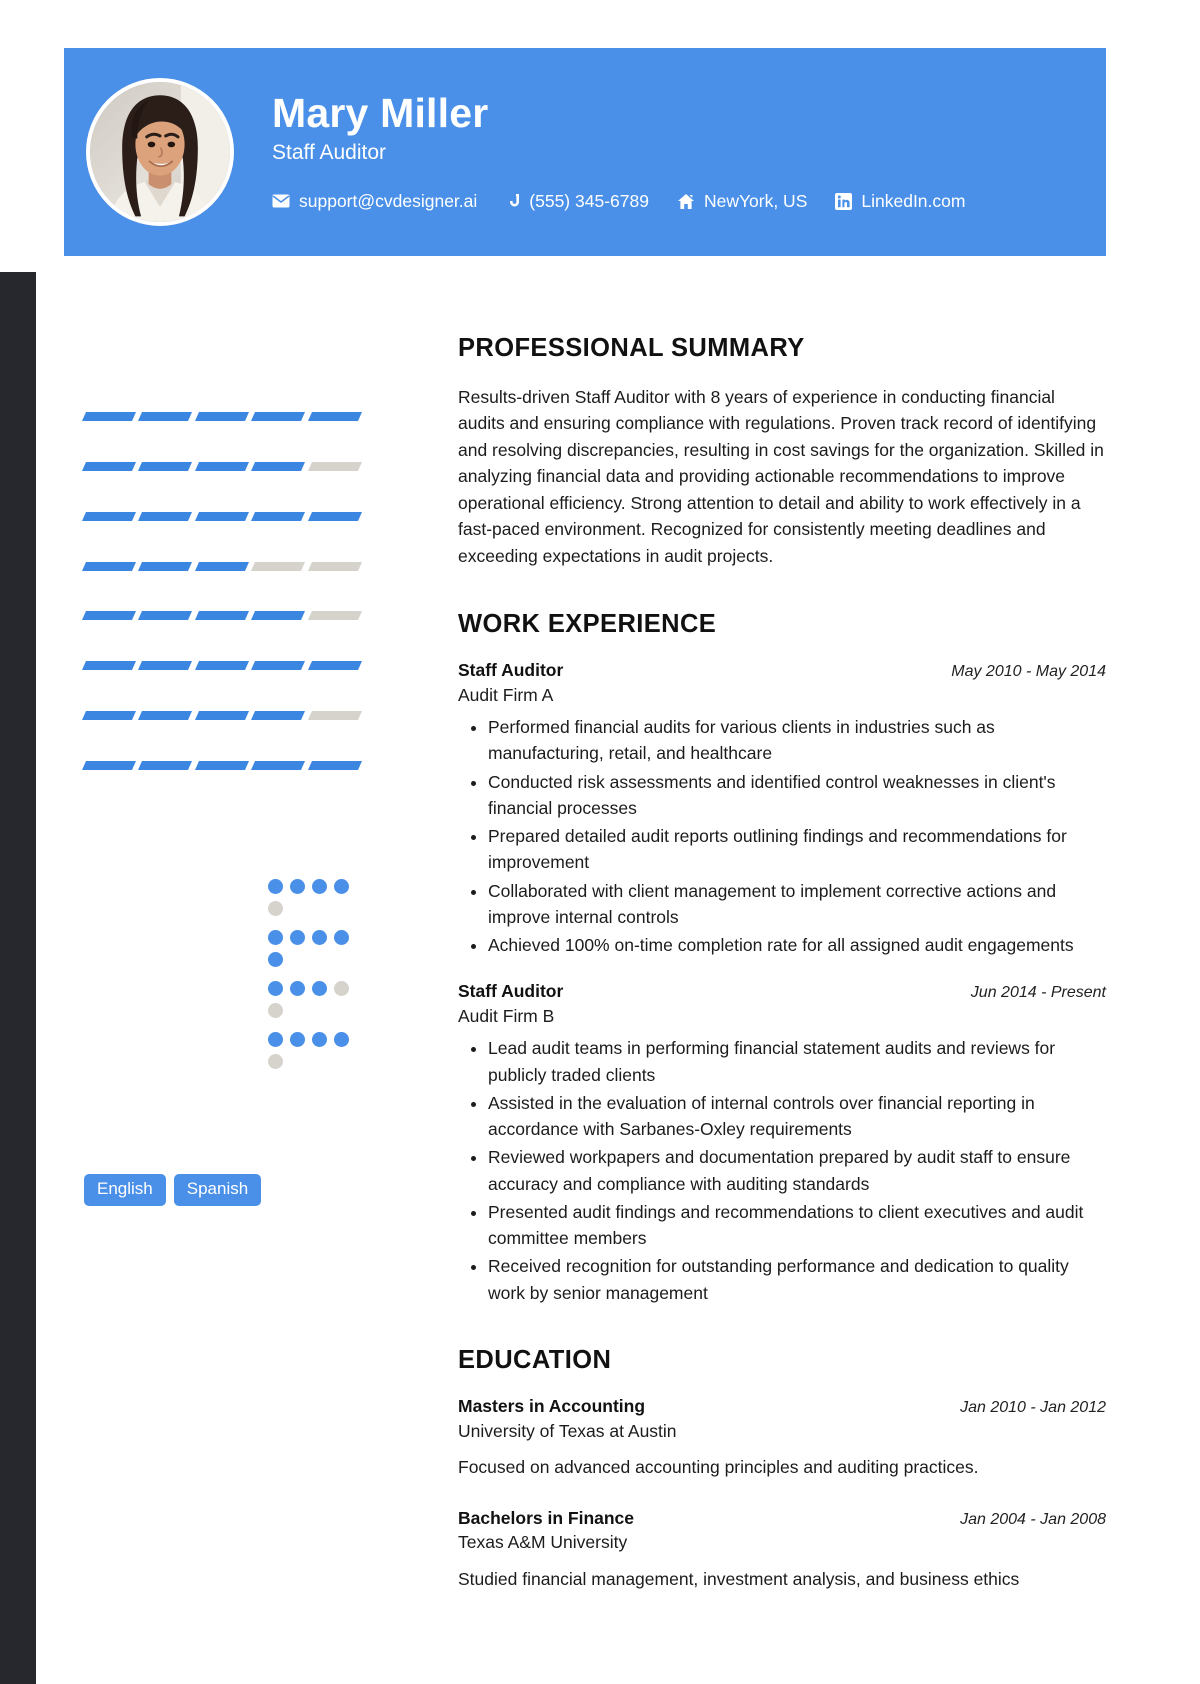 Image resolution: width=1200 pixels, height=1684 pixels. I want to click on soft-skills-heading: SOFT SKILLS, so click(175, 835).